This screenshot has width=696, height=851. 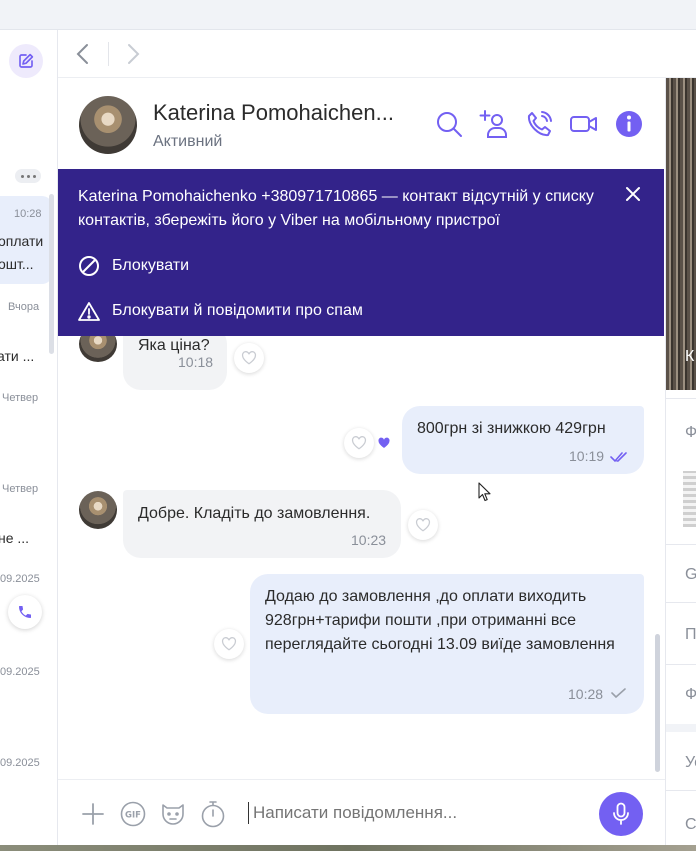 What do you see at coordinates (690, 763) in the screenshot?
I see `info-row-label: Ус` at bounding box center [690, 763].